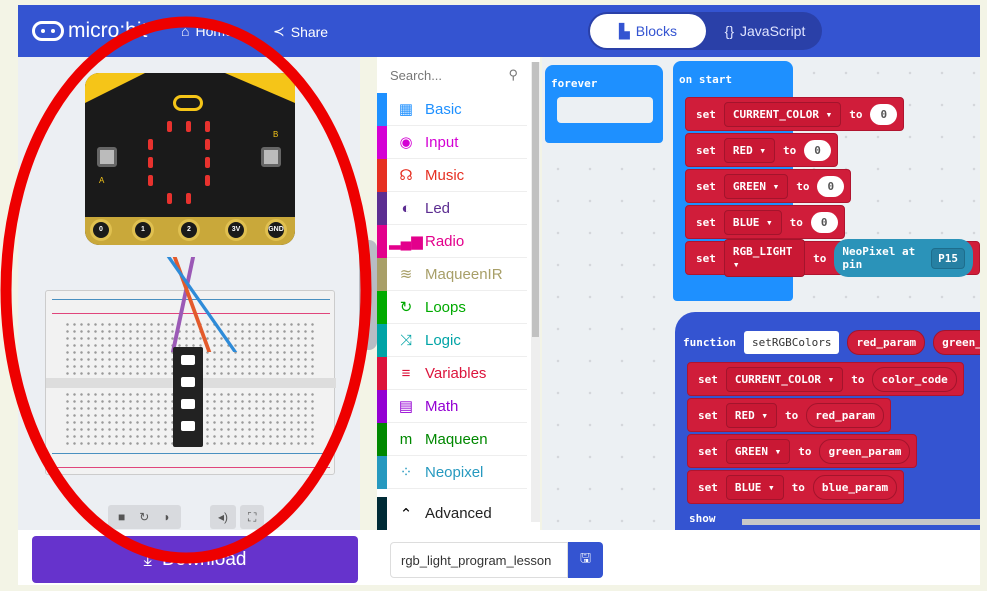 Image resolution: width=987 pixels, height=591 pixels. I want to click on home-icon: ⌂, so click(185, 31).